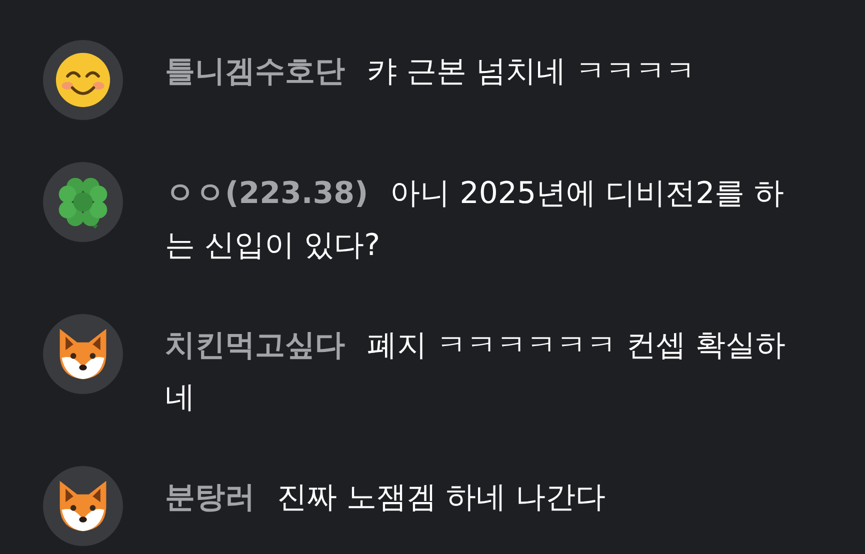 The width and height of the screenshot is (865, 554). I want to click on chat-message: 분탕러 진짜 노잼겜 하네 나간다, so click(386, 498).